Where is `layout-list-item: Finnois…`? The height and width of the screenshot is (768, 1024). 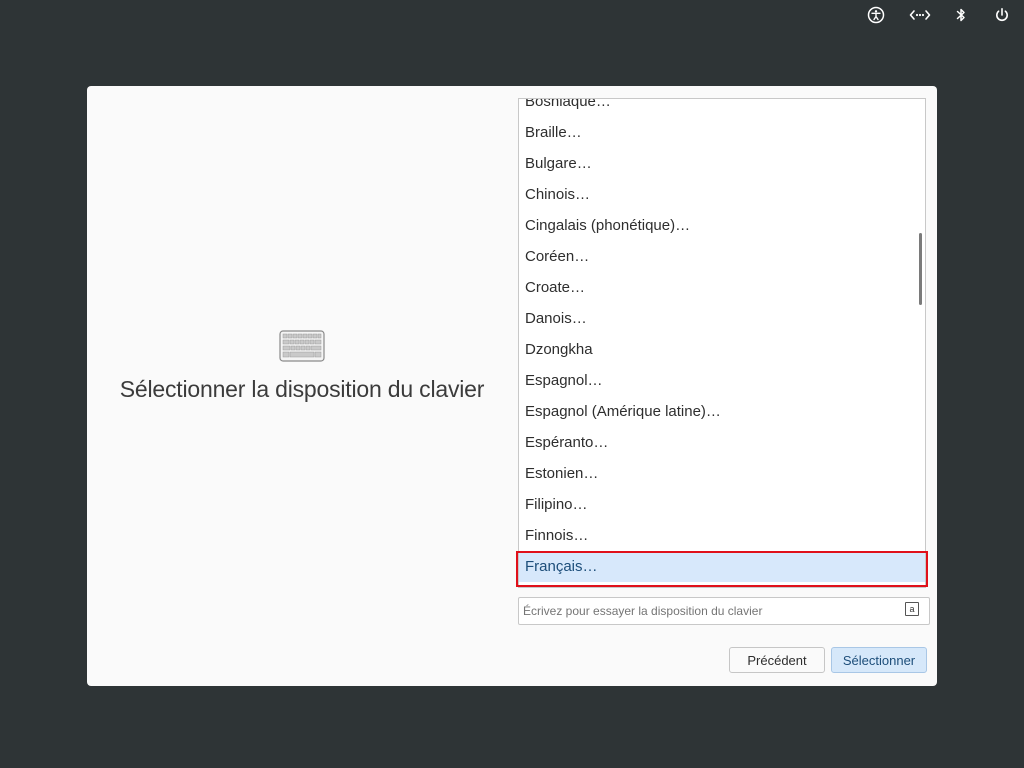
layout-list-item: Finnois… is located at coordinates (722, 535).